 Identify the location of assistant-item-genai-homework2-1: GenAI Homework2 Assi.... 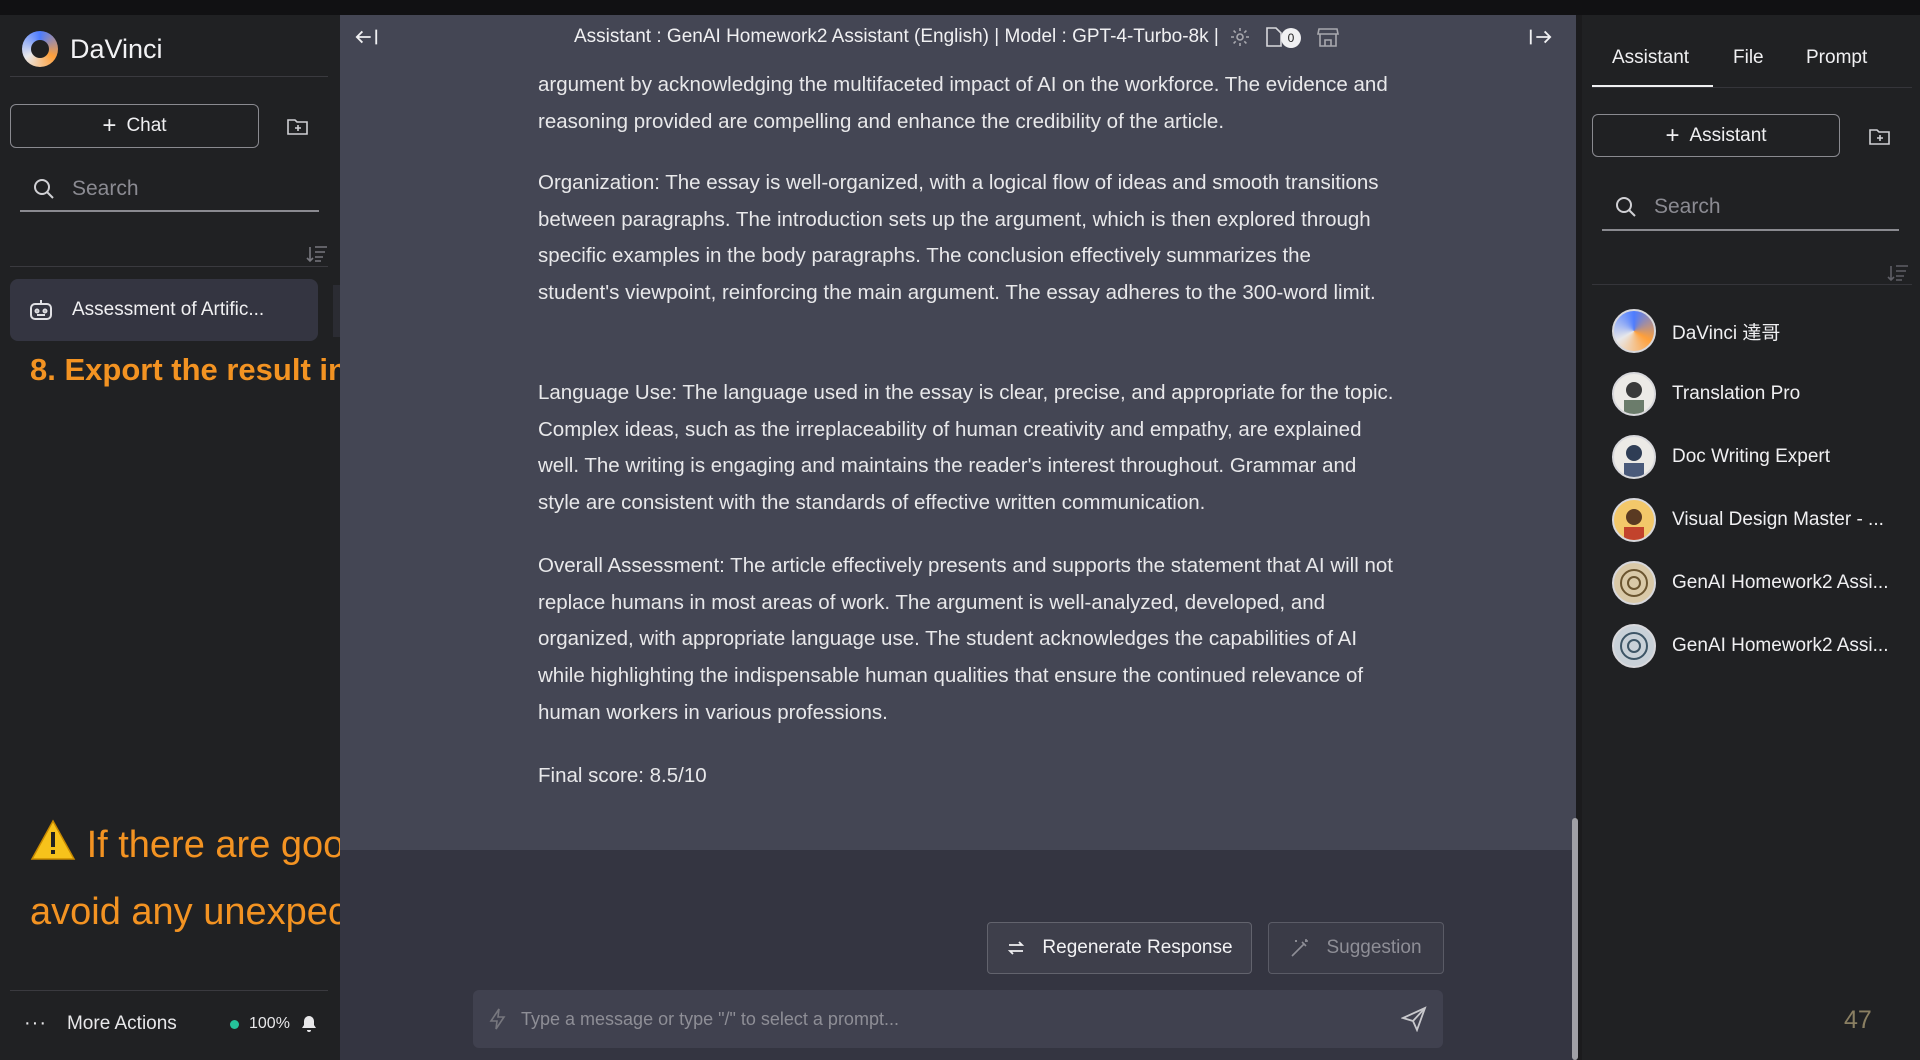
(1750, 583).